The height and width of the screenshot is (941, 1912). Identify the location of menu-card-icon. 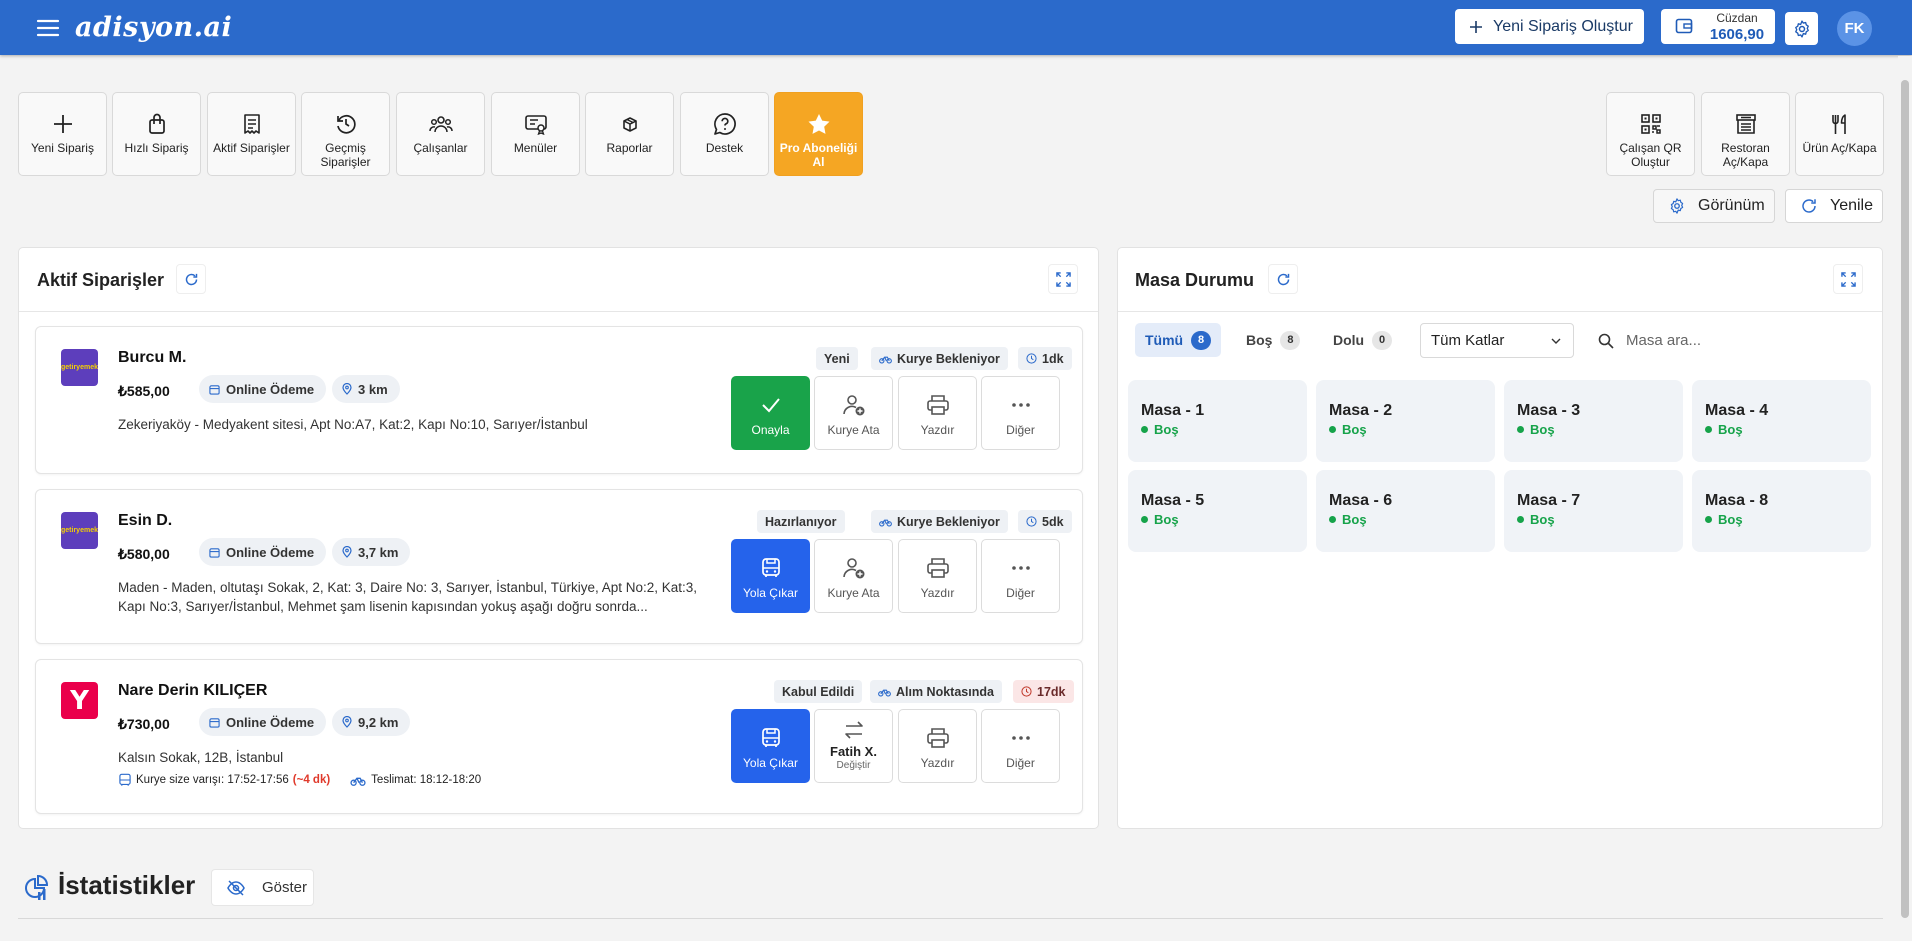
(536, 124).